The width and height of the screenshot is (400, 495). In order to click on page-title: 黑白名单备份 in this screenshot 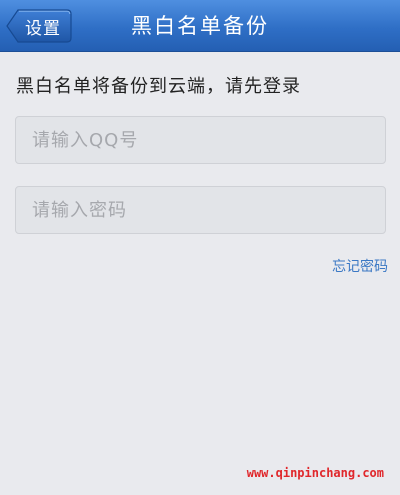, I will do `click(200, 26)`.